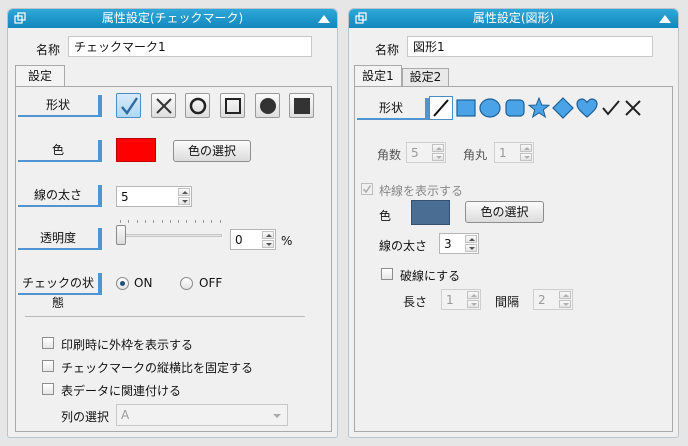 Image resolution: width=688 pixels, height=446 pixels. Describe the element at coordinates (48, 389) in the screenshot. I see `link-table-checkbox` at that location.